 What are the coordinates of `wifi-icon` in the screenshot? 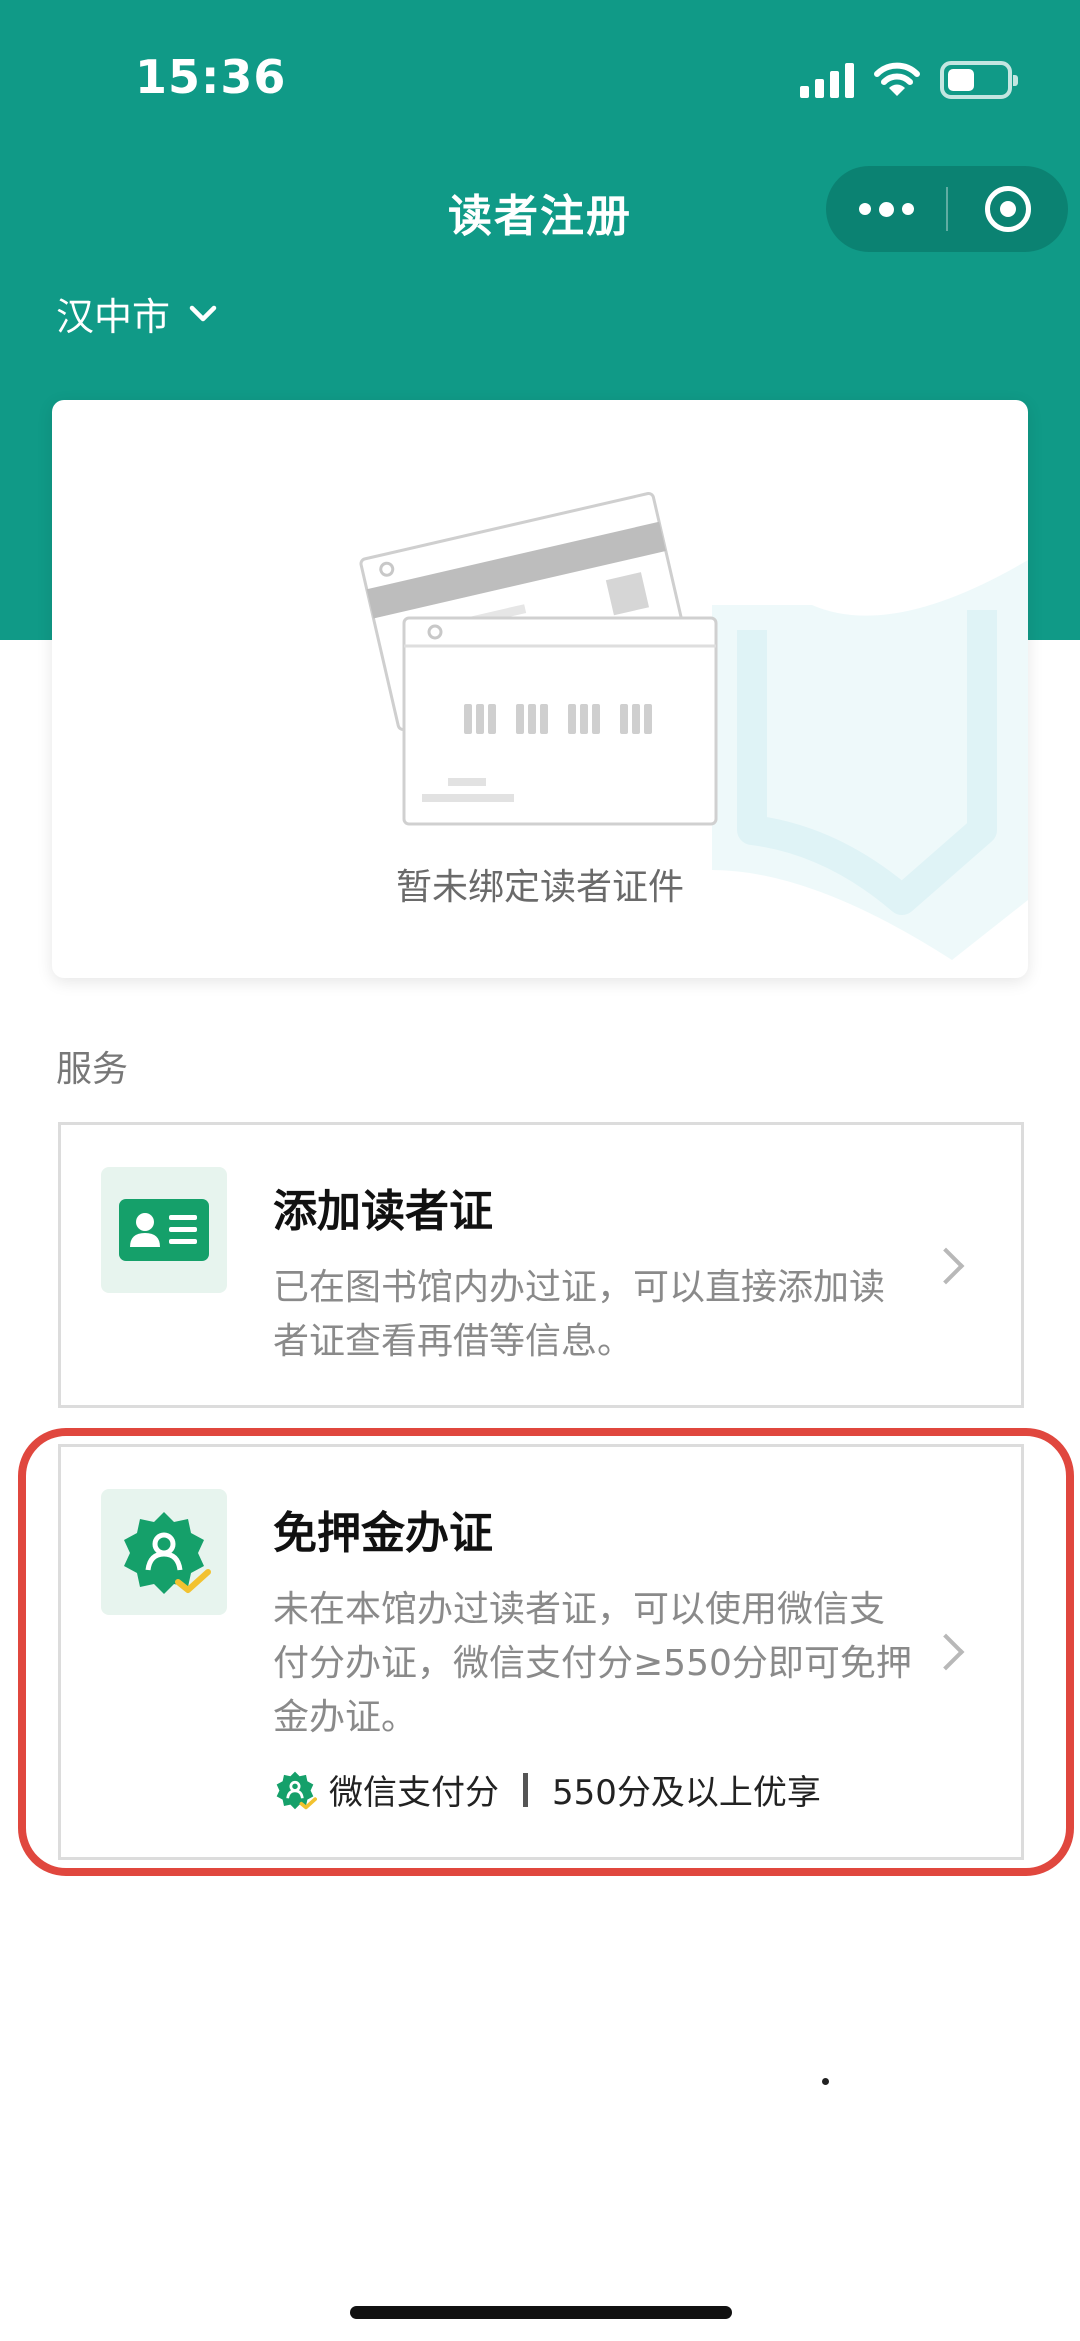 It's located at (897, 79).